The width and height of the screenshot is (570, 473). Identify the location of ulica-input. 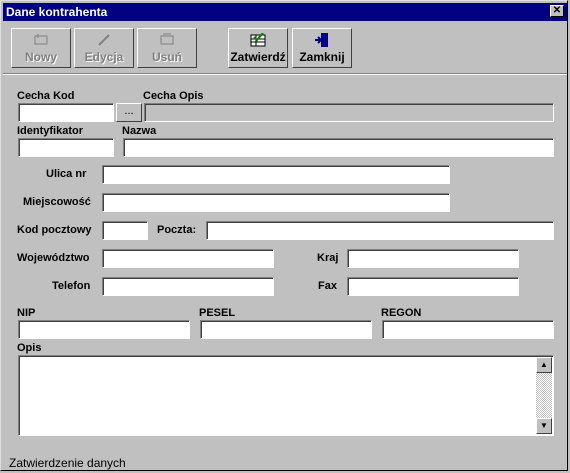
(276, 174).